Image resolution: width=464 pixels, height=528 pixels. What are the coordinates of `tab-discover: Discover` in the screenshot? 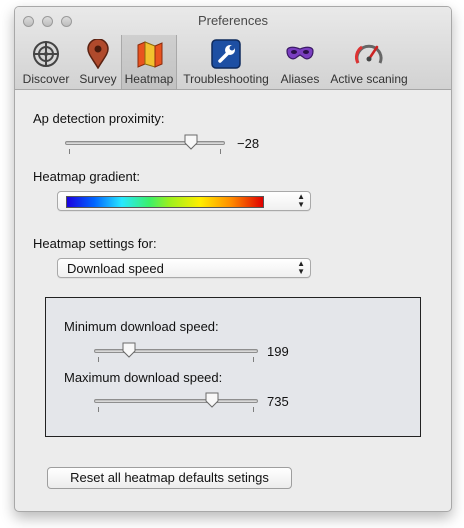 It's located at (46, 62).